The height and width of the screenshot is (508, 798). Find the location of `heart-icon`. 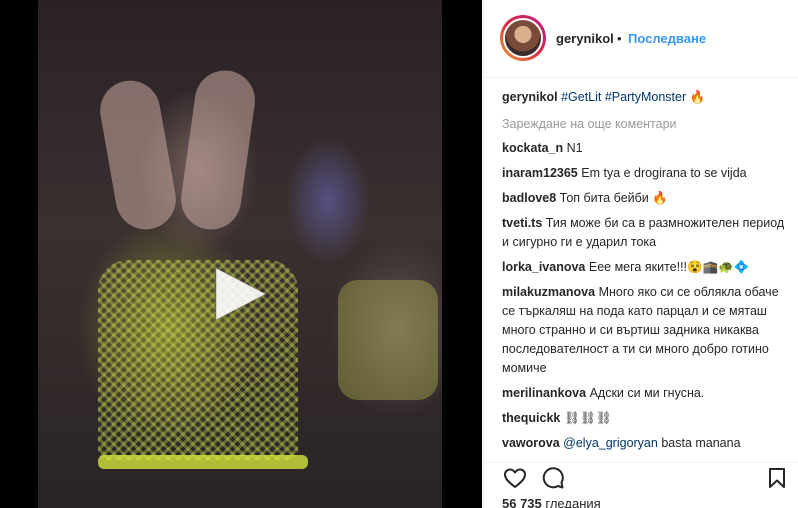

heart-icon is located at coordinates (515, 478).